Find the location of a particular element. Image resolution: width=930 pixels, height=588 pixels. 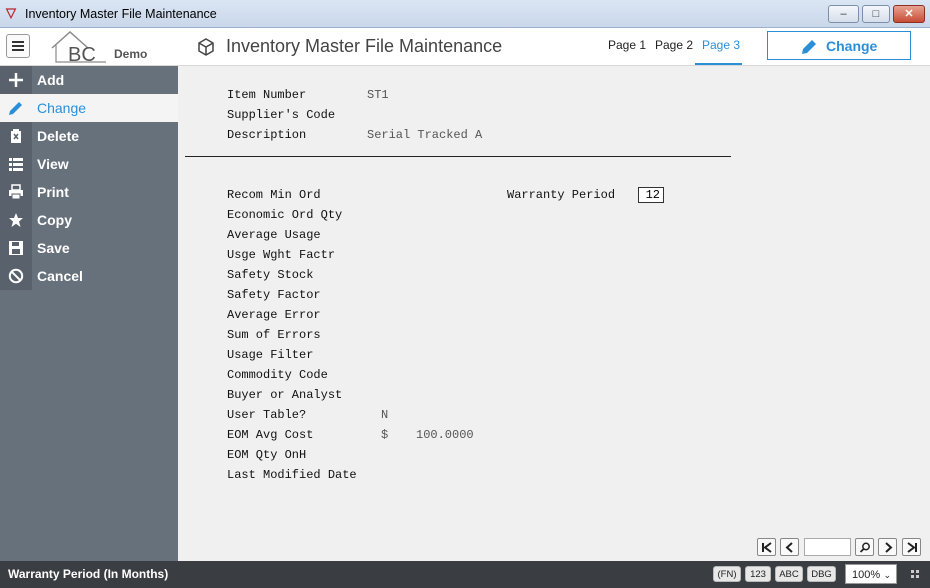

sidebar-item-label: Change is located at coordinates (62, 108).